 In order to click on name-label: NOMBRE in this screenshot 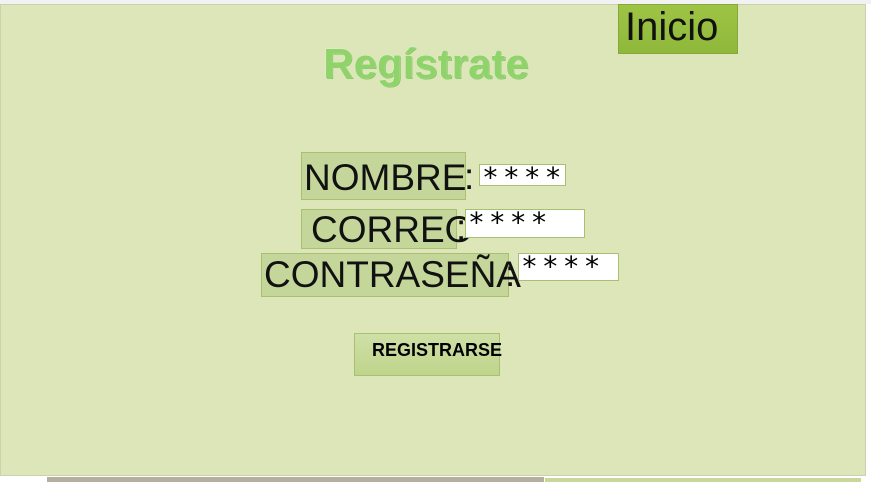, I will do `click(383, 176)`.